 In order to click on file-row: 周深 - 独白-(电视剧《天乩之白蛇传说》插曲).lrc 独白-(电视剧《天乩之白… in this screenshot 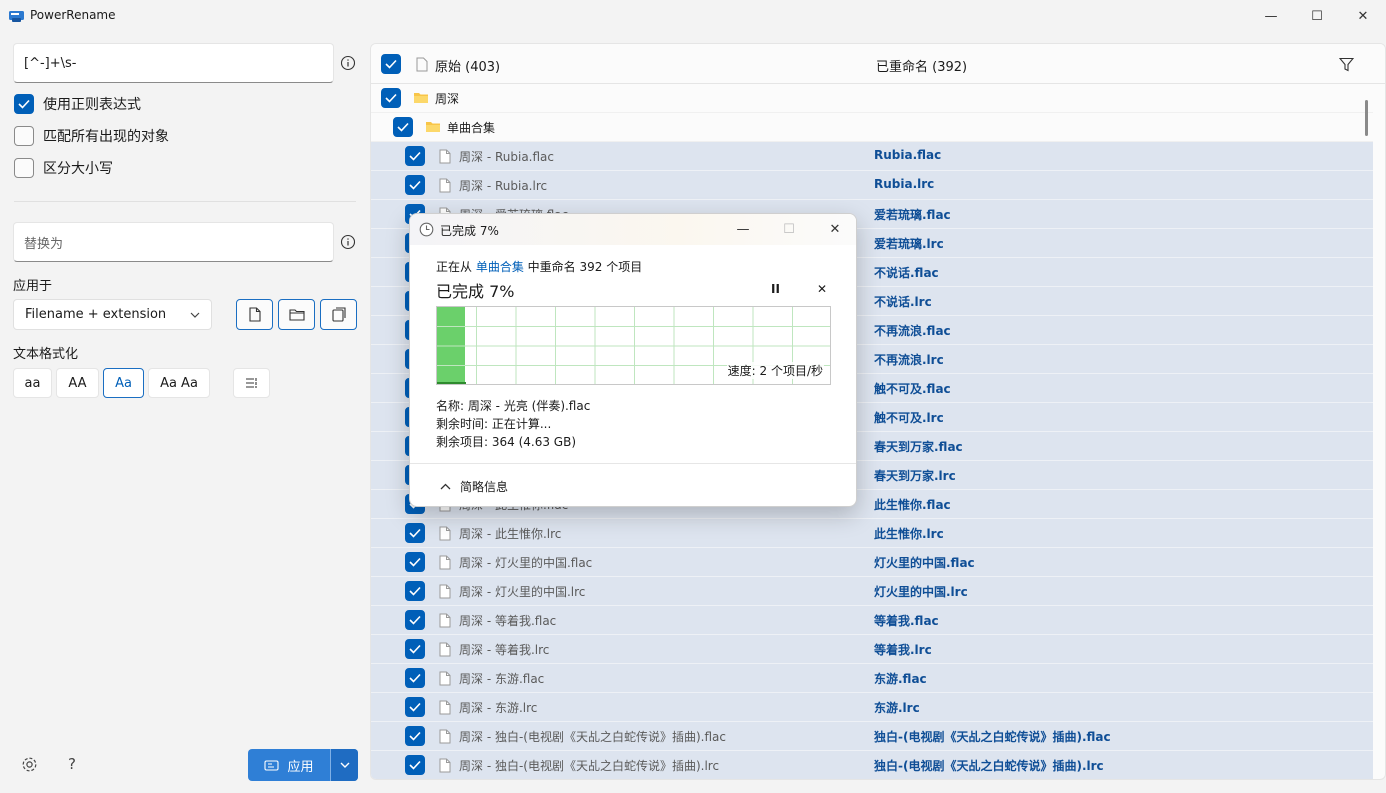, I will do `click(872, 765)`.